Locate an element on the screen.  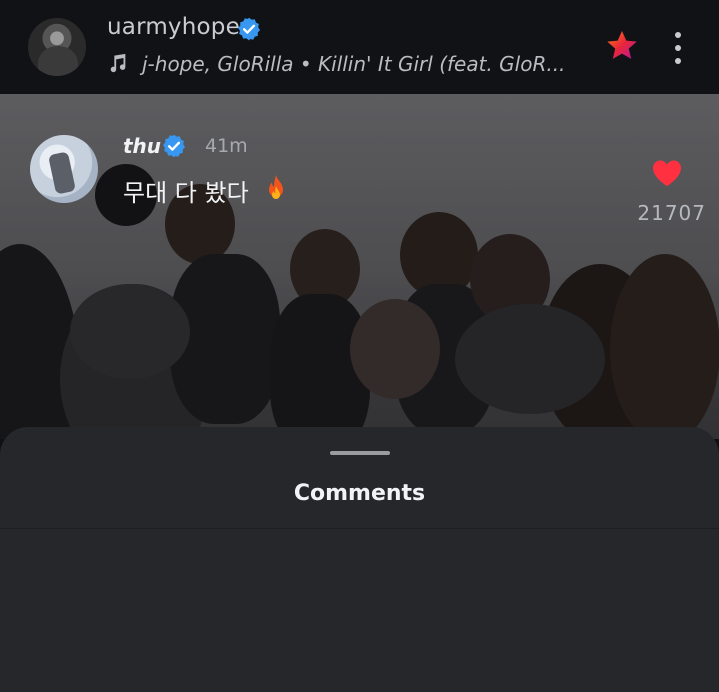
commenter-avatar is located at coordinates (64, 169).